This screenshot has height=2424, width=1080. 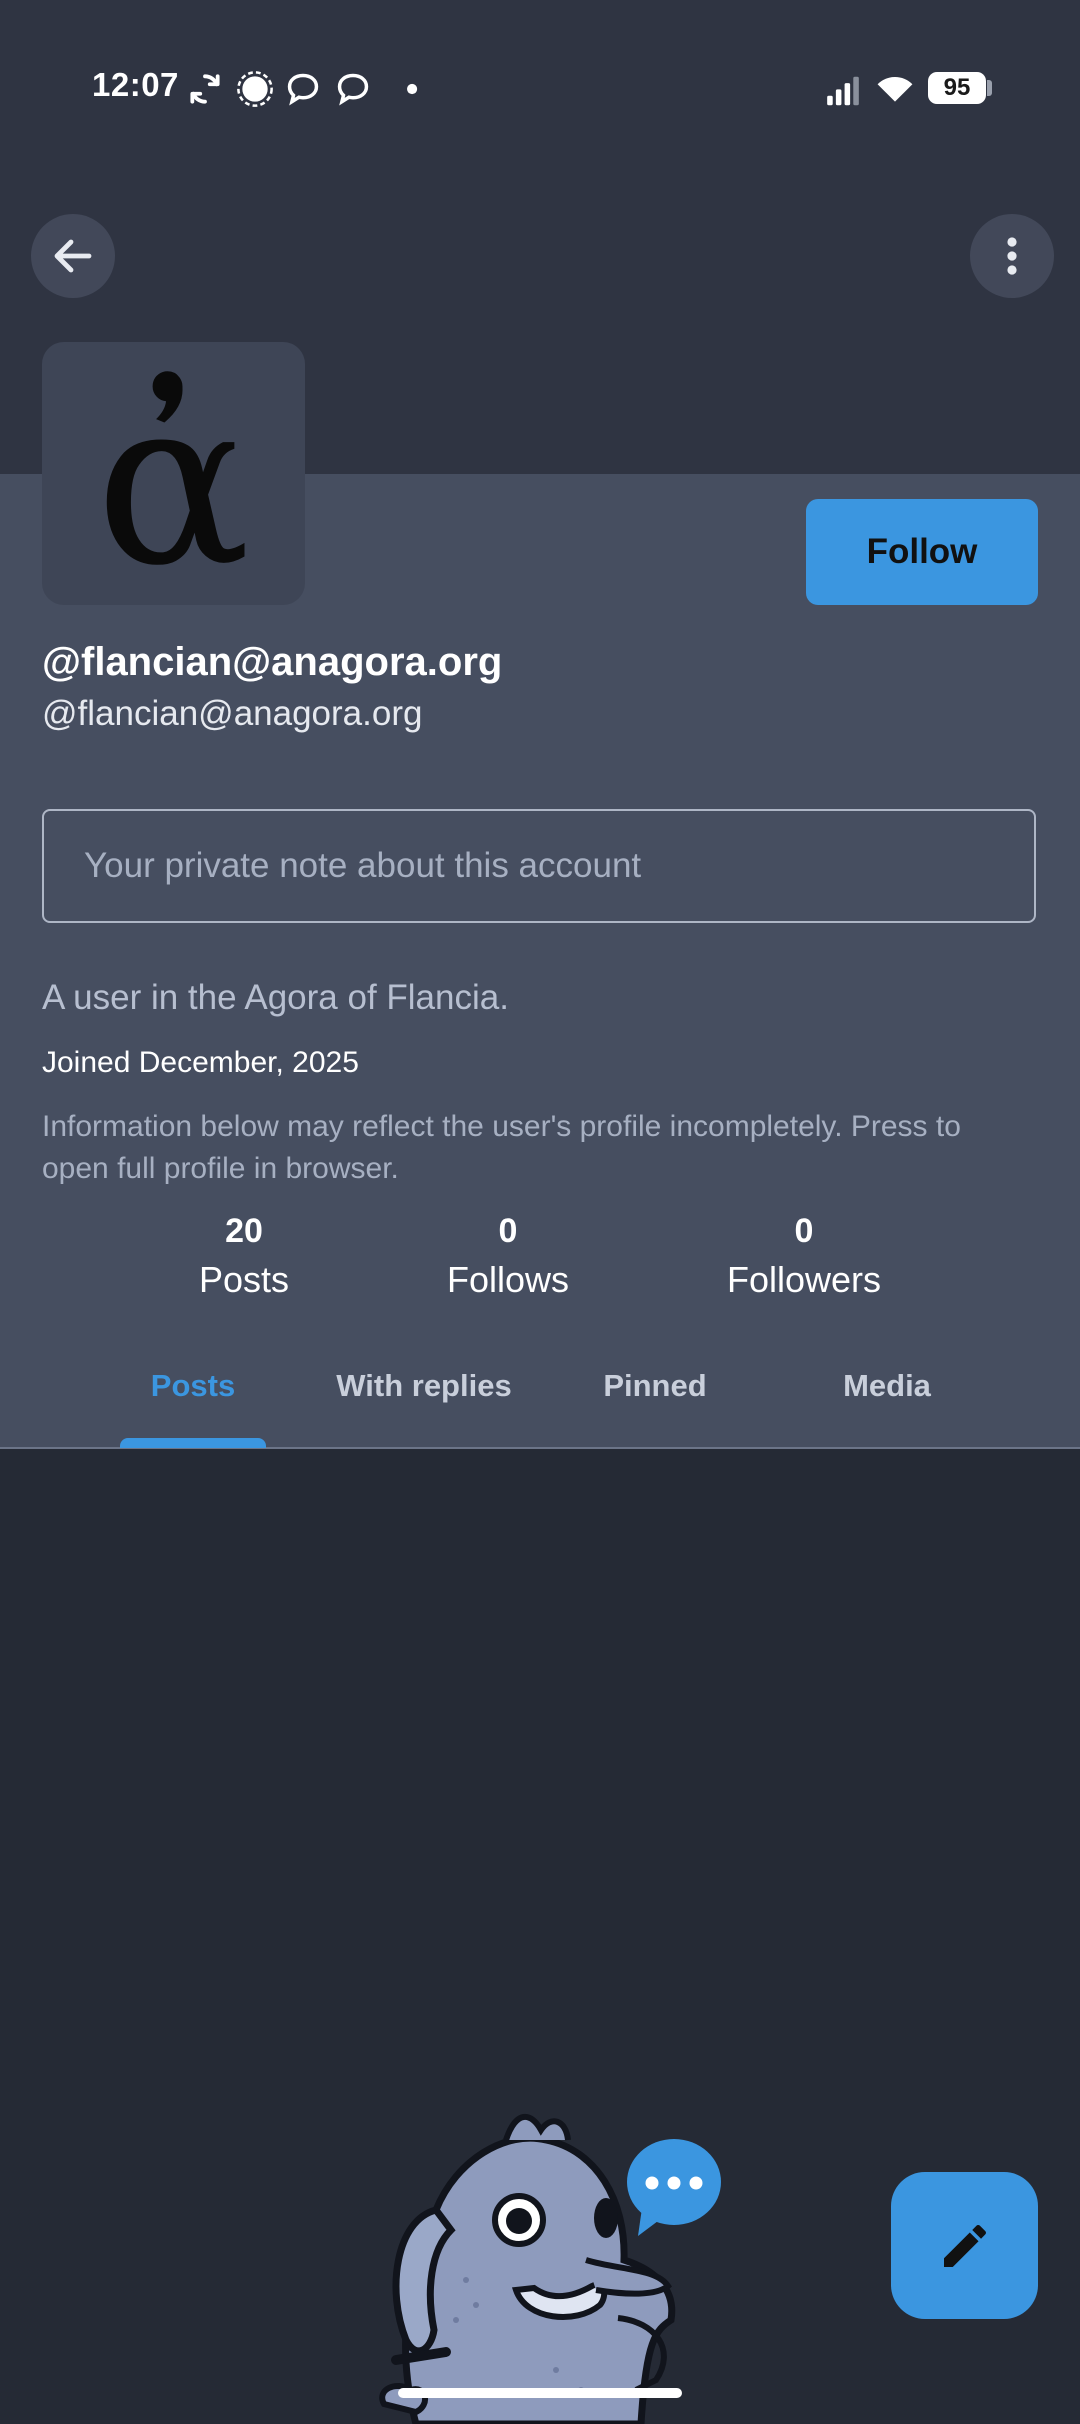 I want to click on status-time: 12:07, so click(x=135, y=84).